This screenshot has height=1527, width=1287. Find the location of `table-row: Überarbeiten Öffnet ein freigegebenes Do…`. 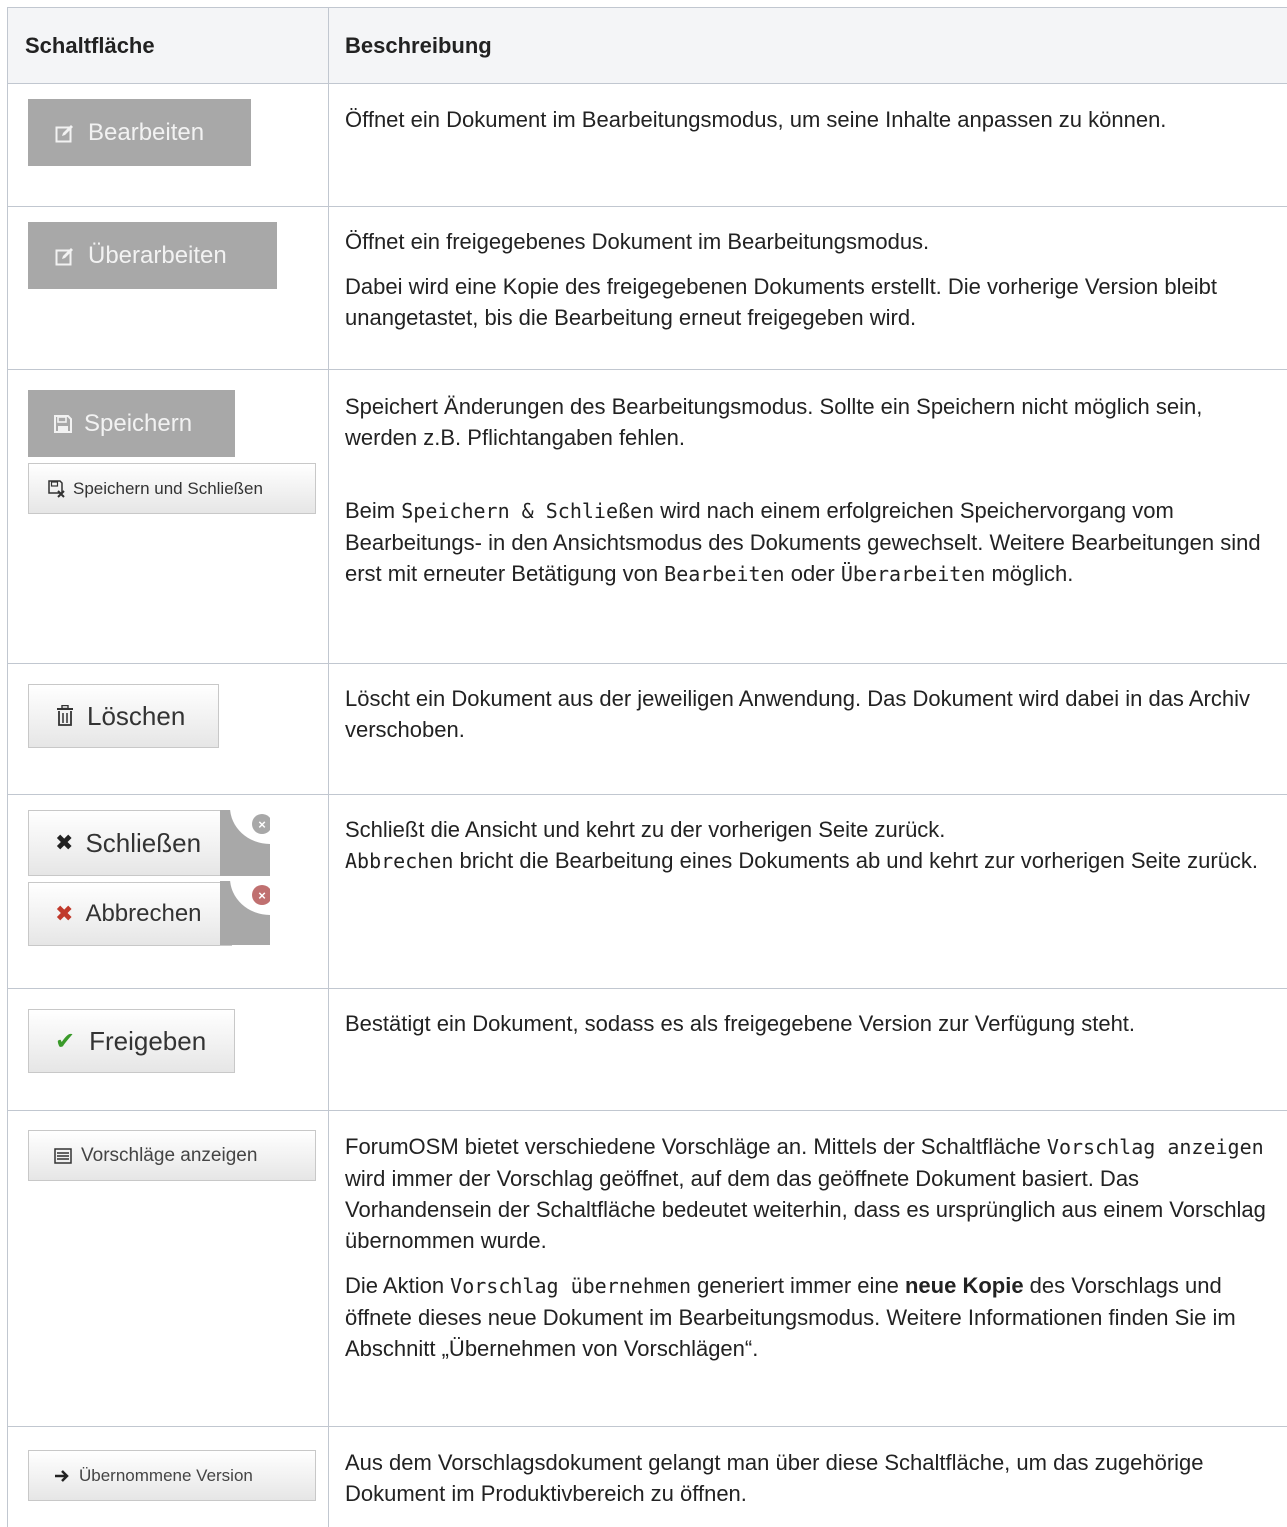

table-row: Überarbeiten Öffnet ein freigegebenes Do… is located at coordinates (647, 288).